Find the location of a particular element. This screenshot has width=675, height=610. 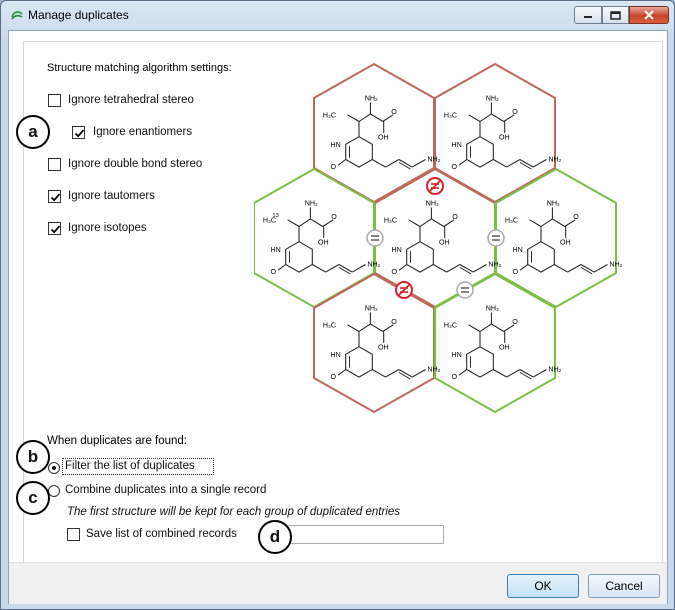

minimize-icon is located at coordinates (588, 17).